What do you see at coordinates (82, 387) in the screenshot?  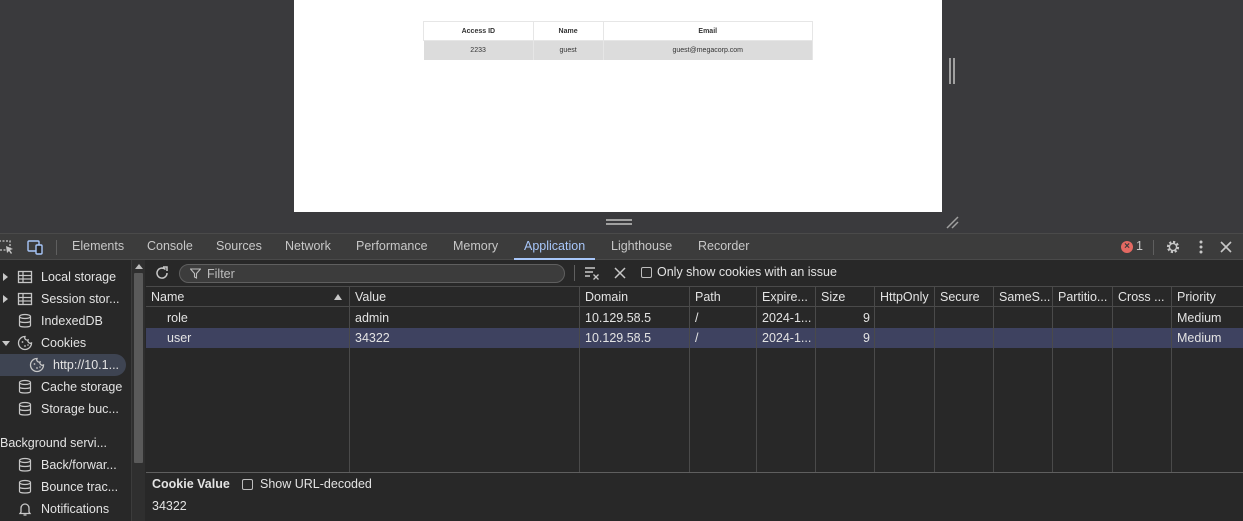 I see `sidebar-item-label: Cache storage` at bounding box center [82, 387].